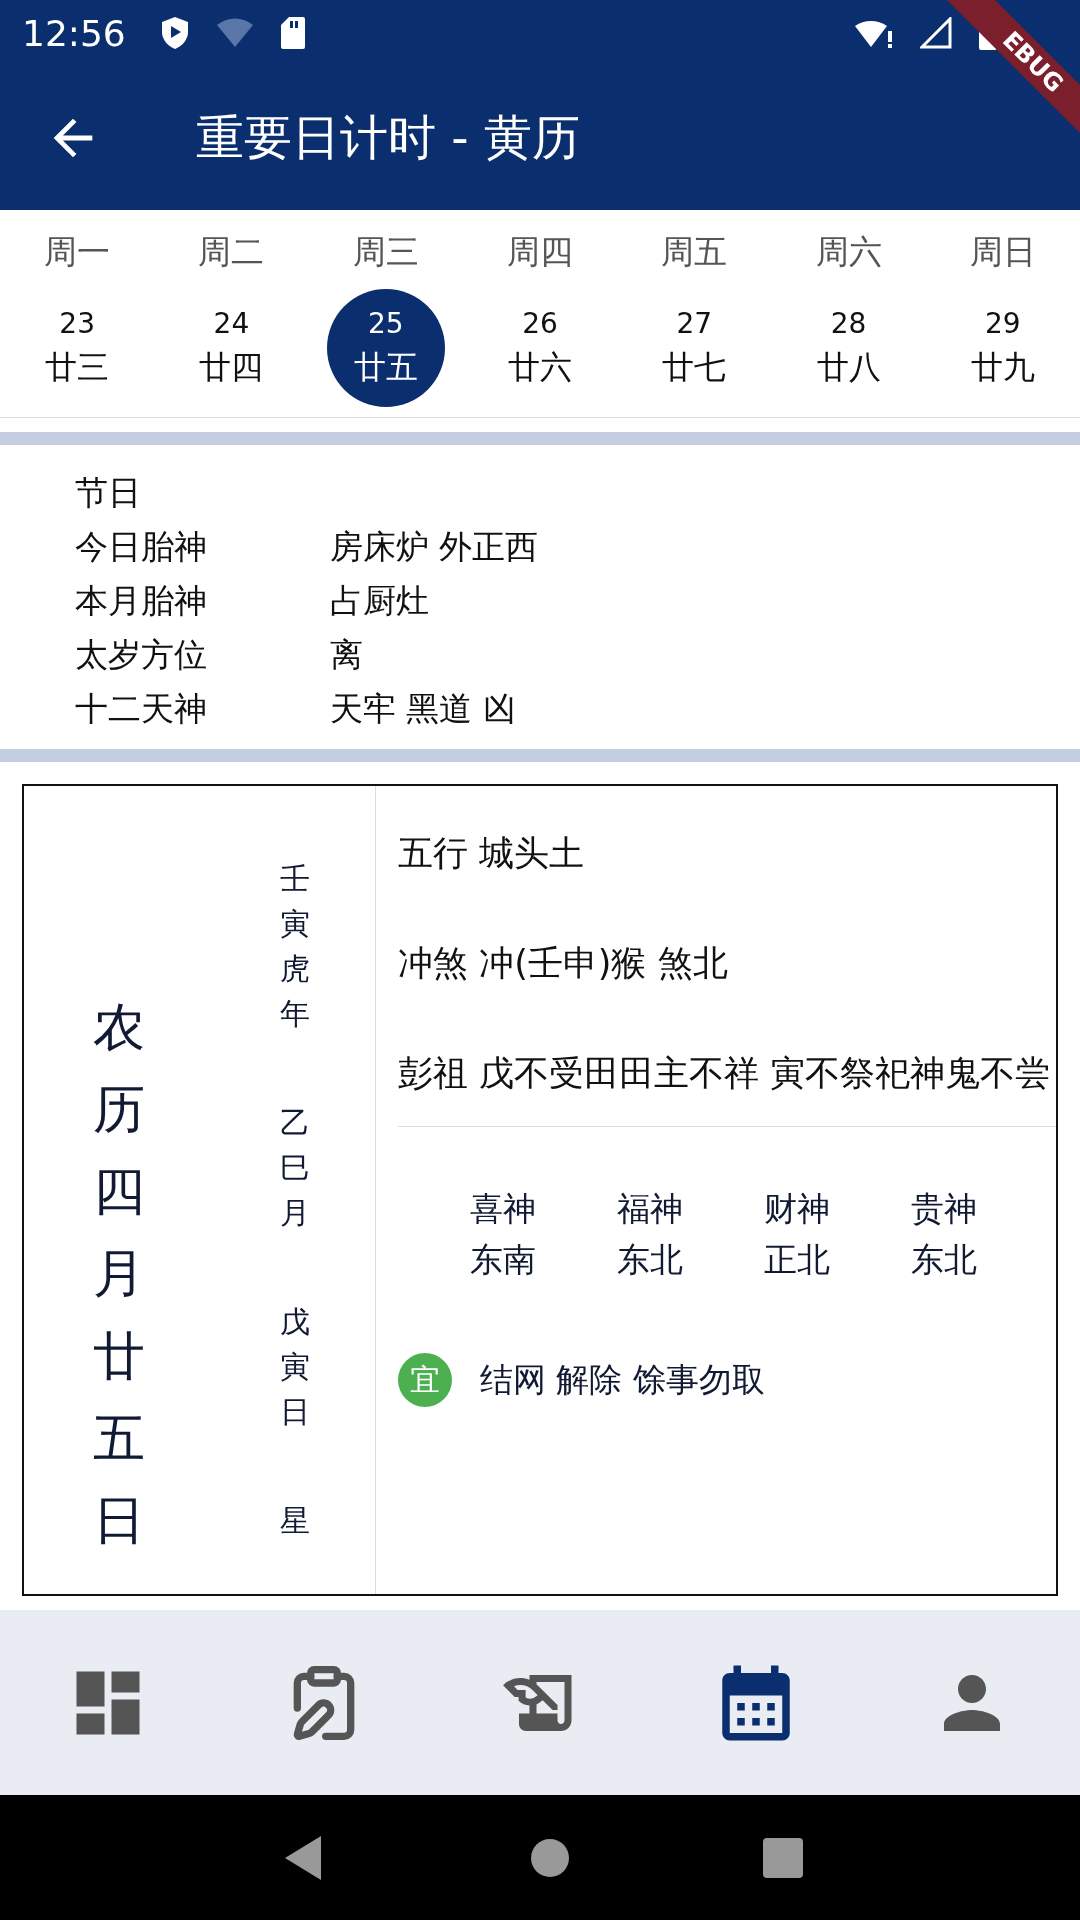  What do you see at coordinates (503, 1260) in the screenshot?
I see `god-direction: 东南` at bounding box center [503, 1260].